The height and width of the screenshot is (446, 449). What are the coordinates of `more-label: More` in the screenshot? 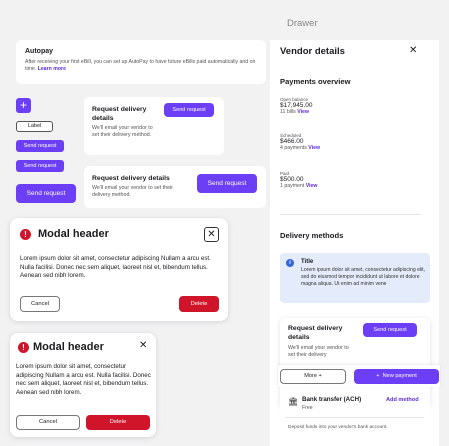 It's located at (310, 376).